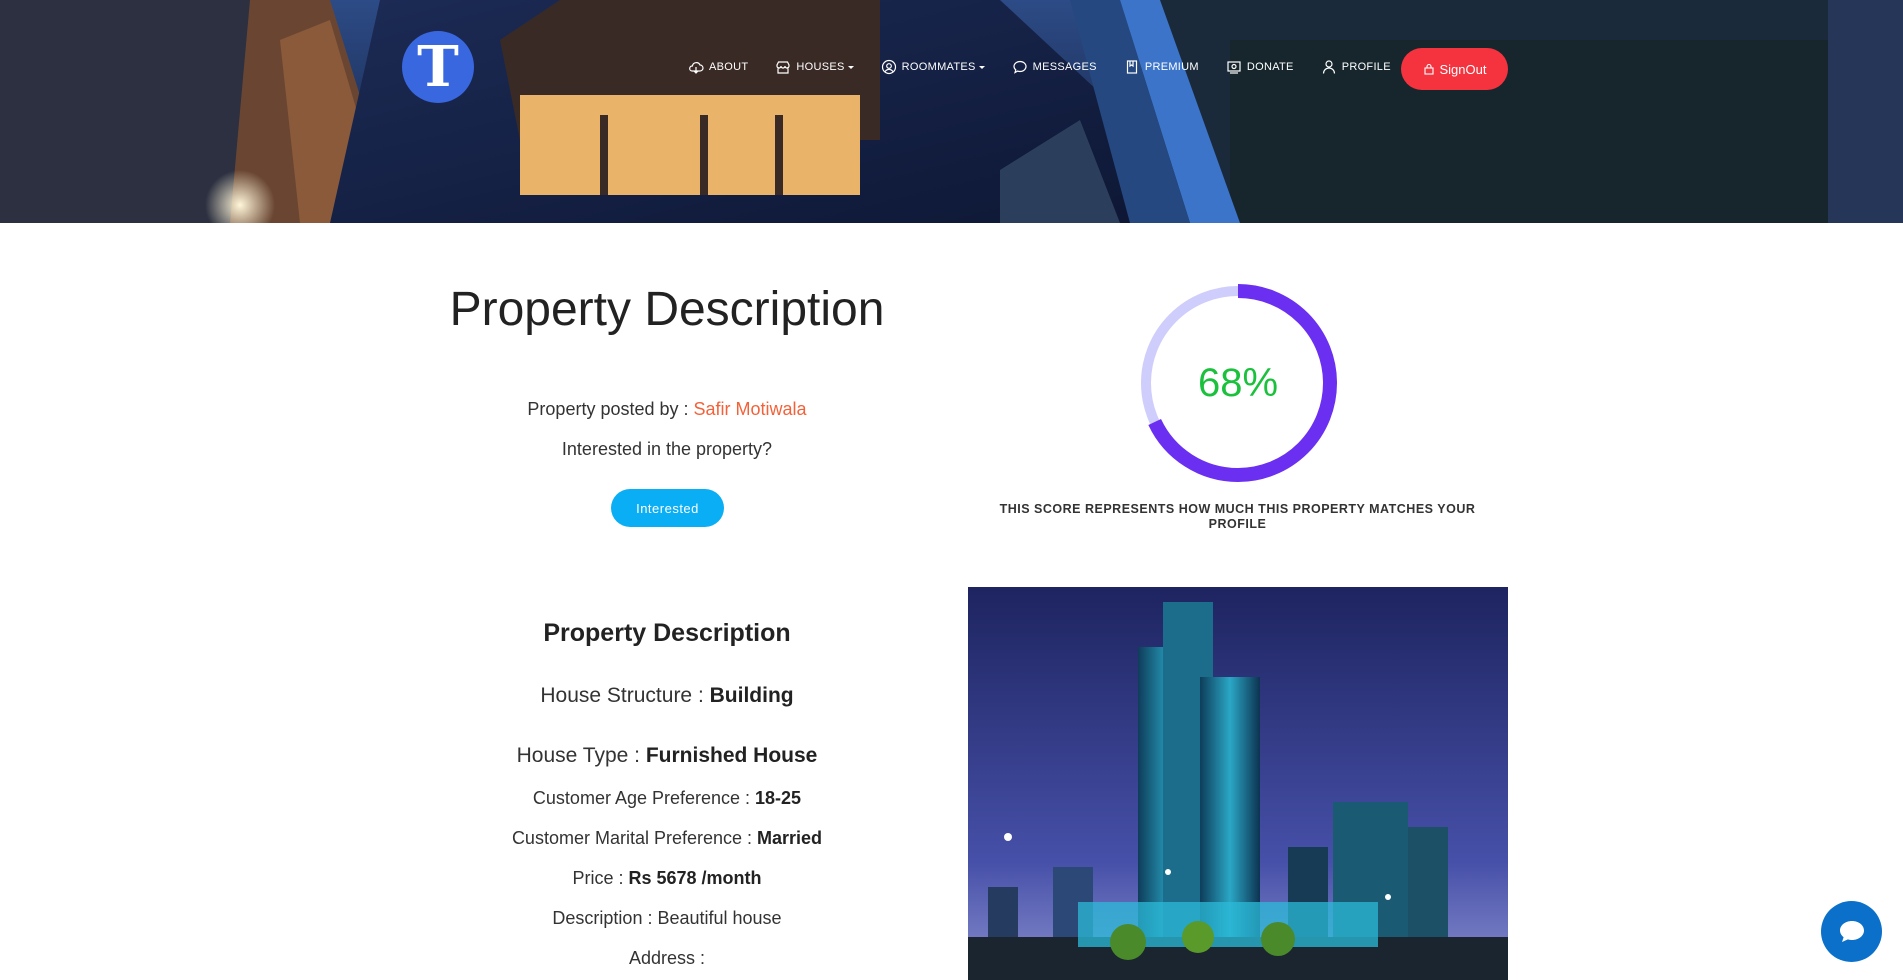  I want to click on store-icon, so click(783, 67).